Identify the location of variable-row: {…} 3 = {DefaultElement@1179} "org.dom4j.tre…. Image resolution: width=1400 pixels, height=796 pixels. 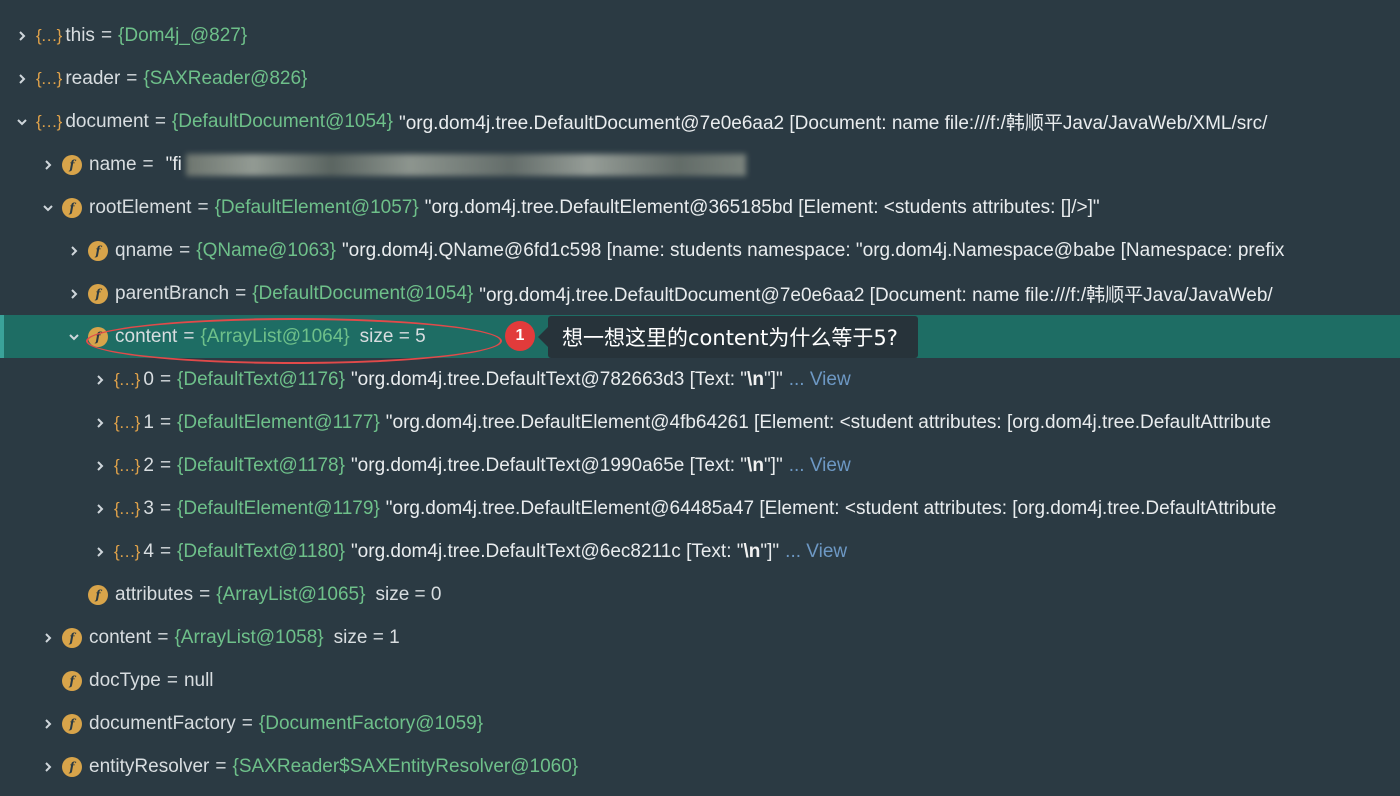
(700, 508).